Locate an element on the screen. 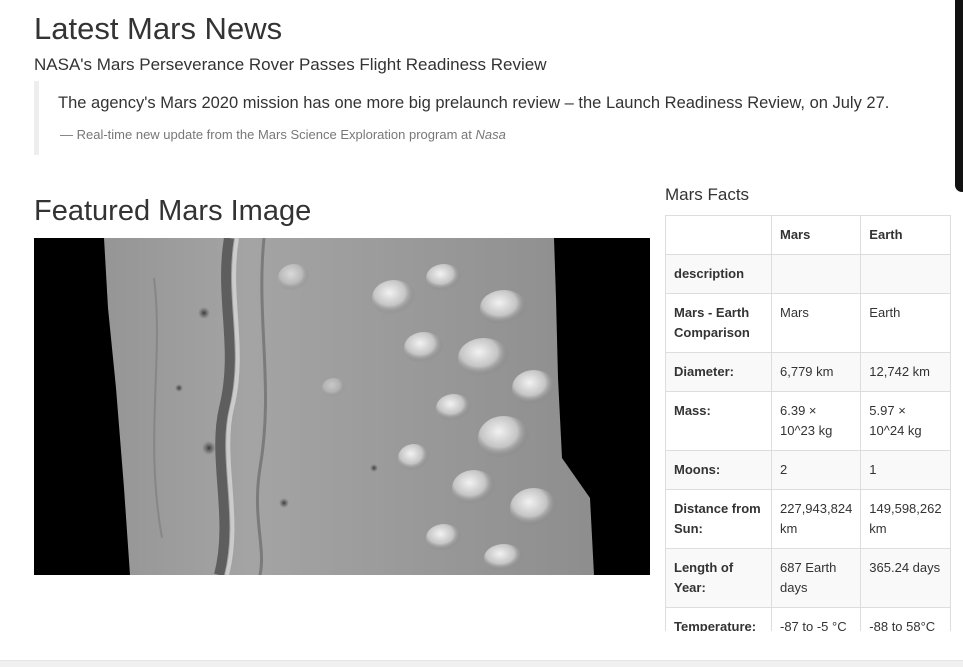 This screenshot has height=667, width=963. row-label: Distance from Sun: is located at coordinates (718, 519).